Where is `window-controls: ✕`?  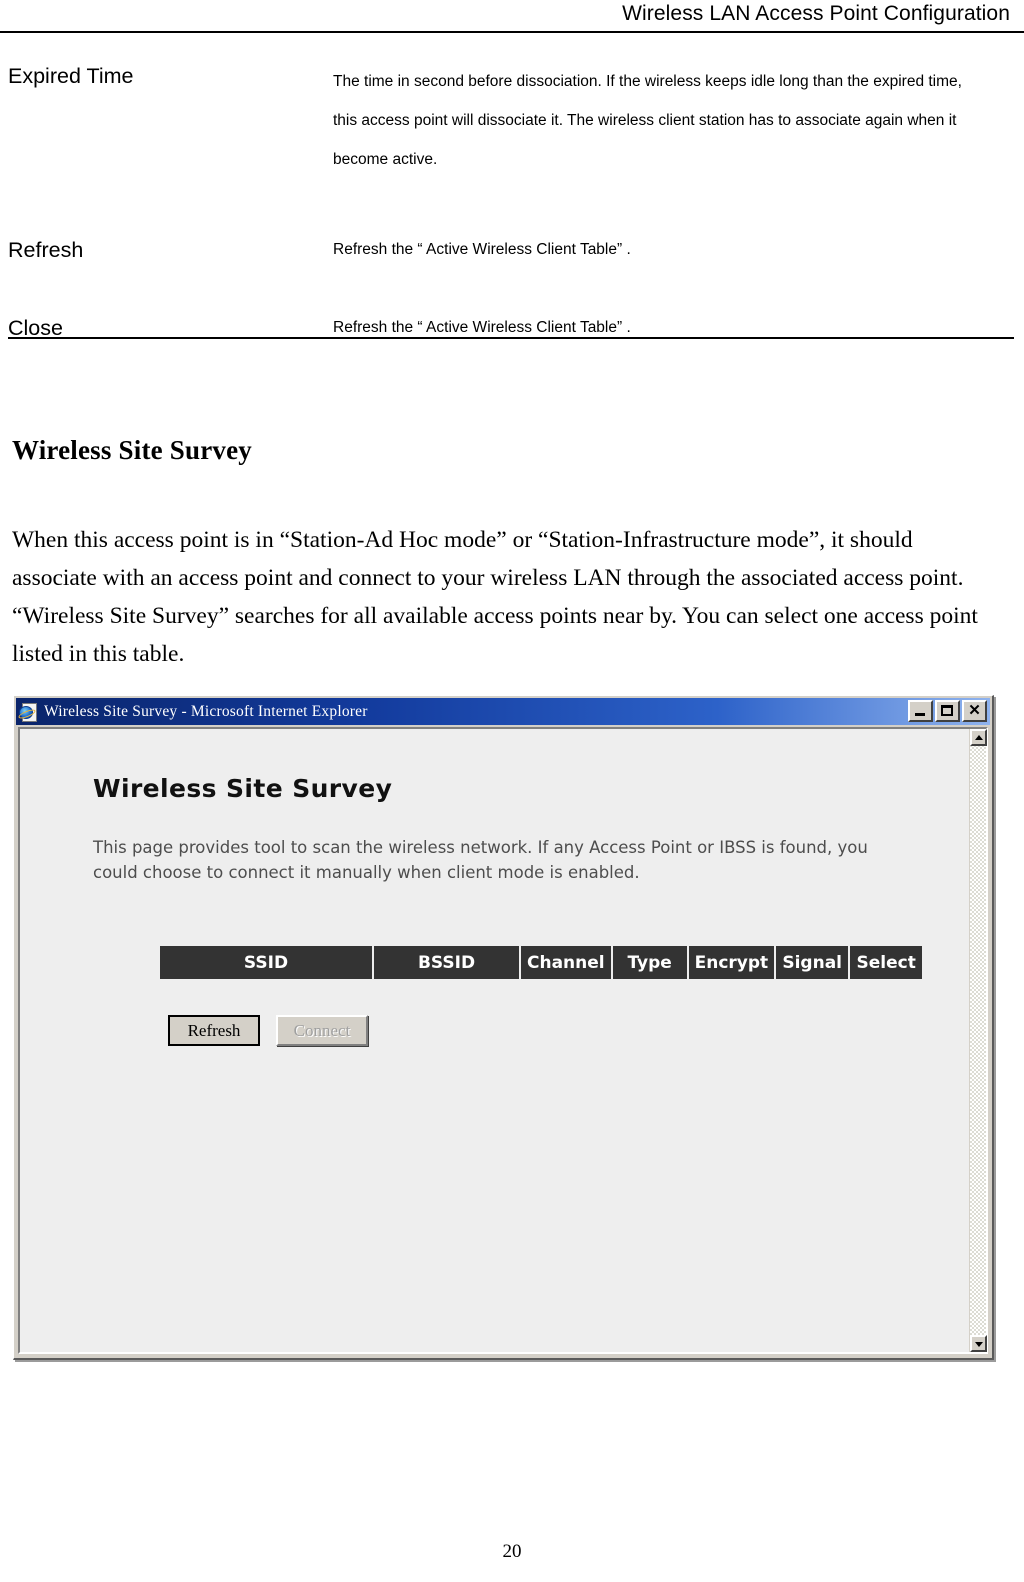 window-controls: ✕ is located at coordinates (947, 711).